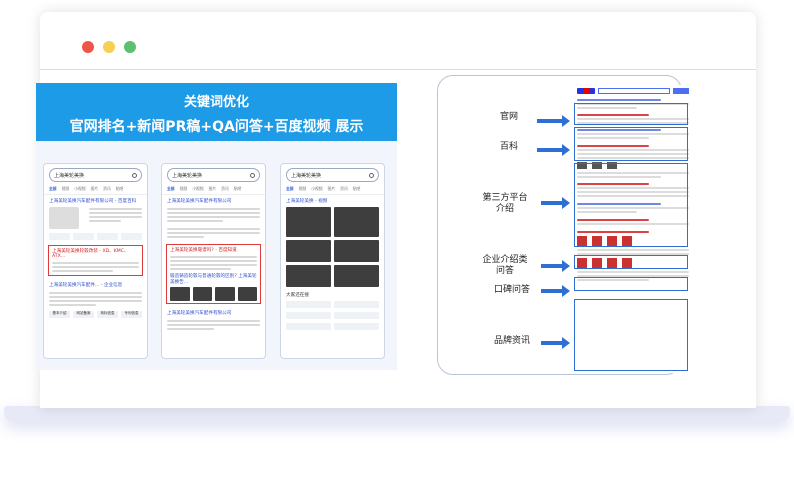  Describe the element at coordinates (511, 290) in the screenshot. I see `label-reputation-qa: 口碑问答` at that location.